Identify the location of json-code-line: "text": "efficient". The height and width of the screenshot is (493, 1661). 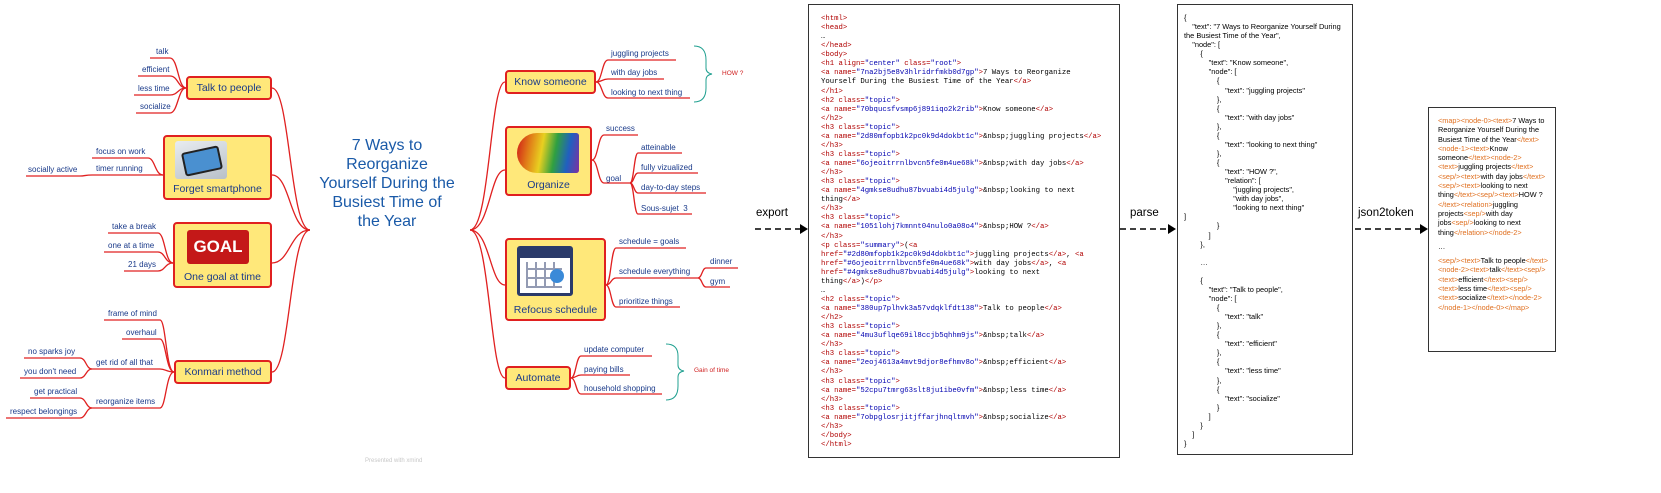
(1230, 344).